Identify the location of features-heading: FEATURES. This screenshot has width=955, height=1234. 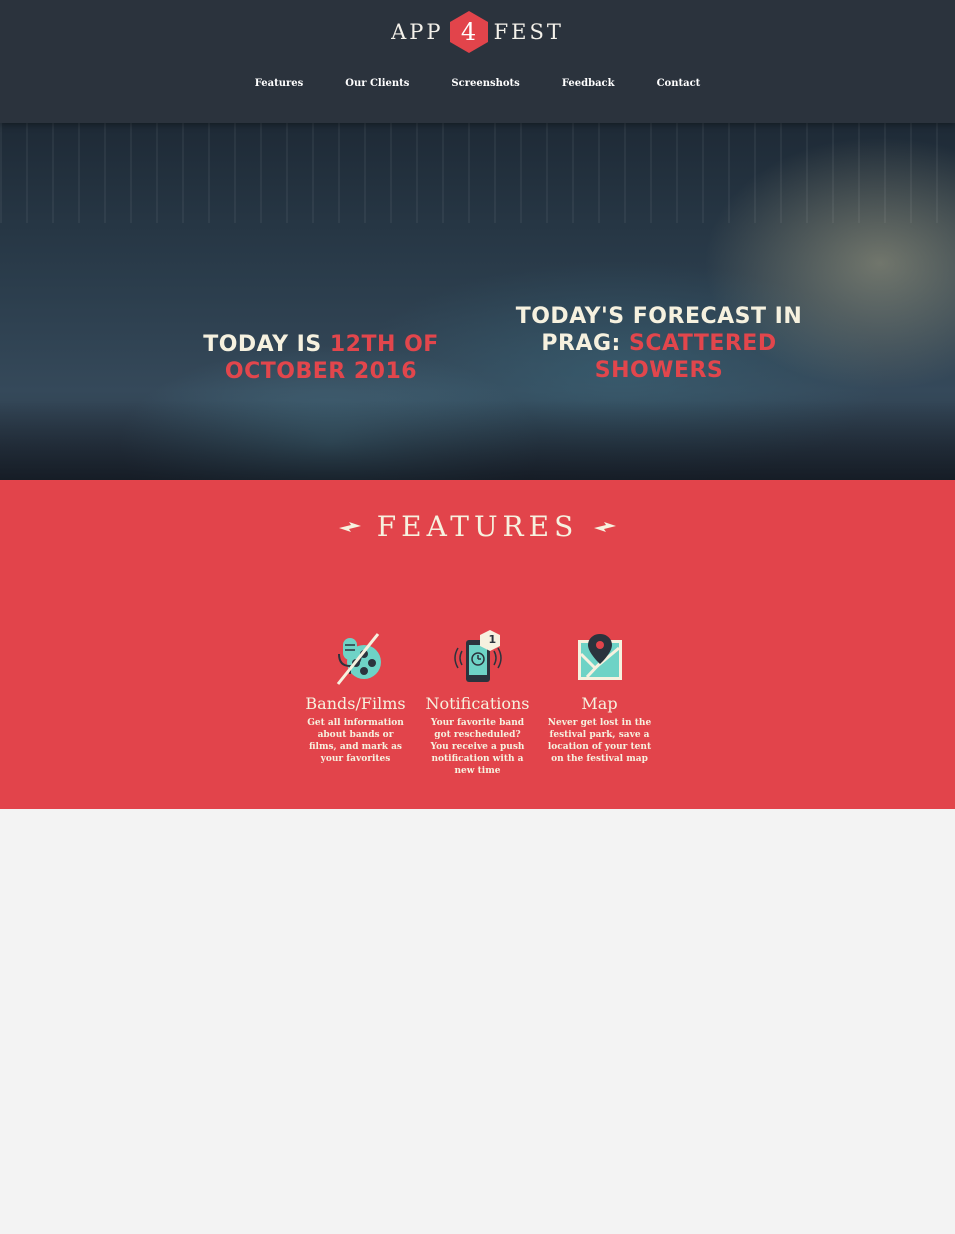
(477, 526).